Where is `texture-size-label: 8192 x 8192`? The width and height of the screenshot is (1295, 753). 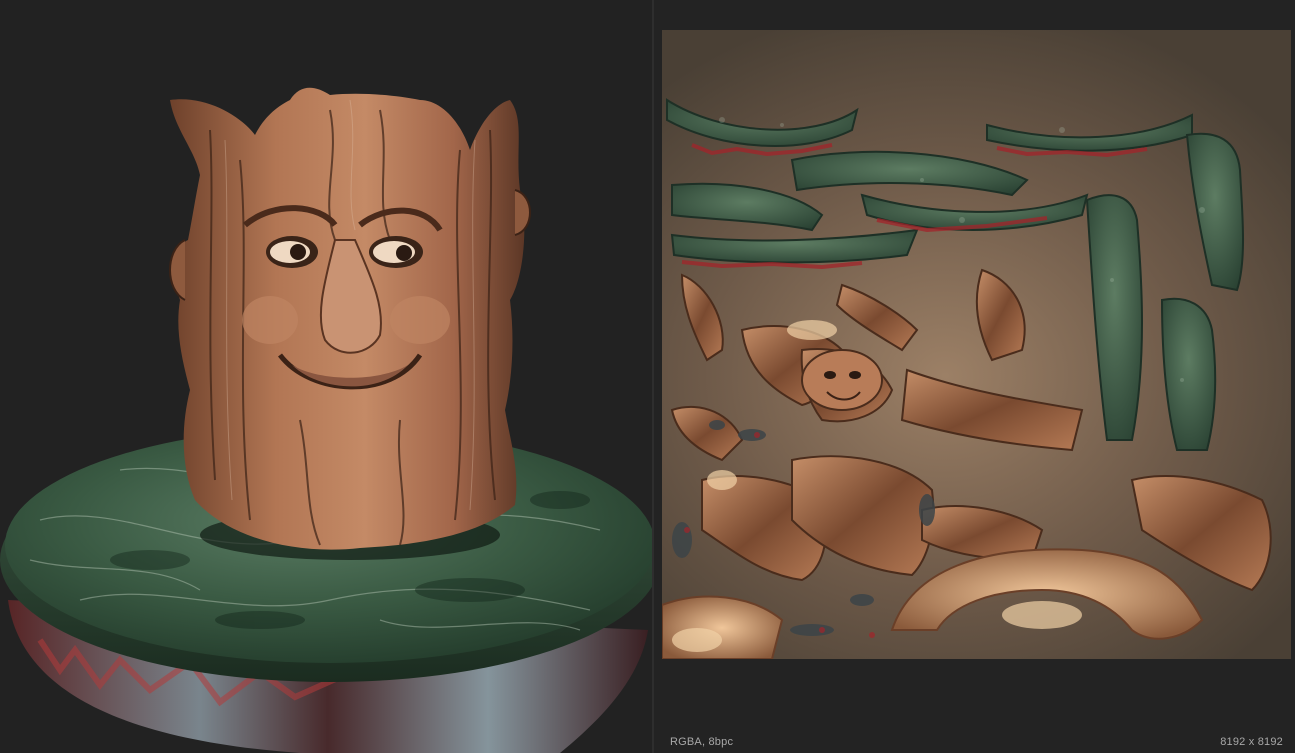 texture-size-label: 8192 x 8192 is located at coordinates (1251, 742).